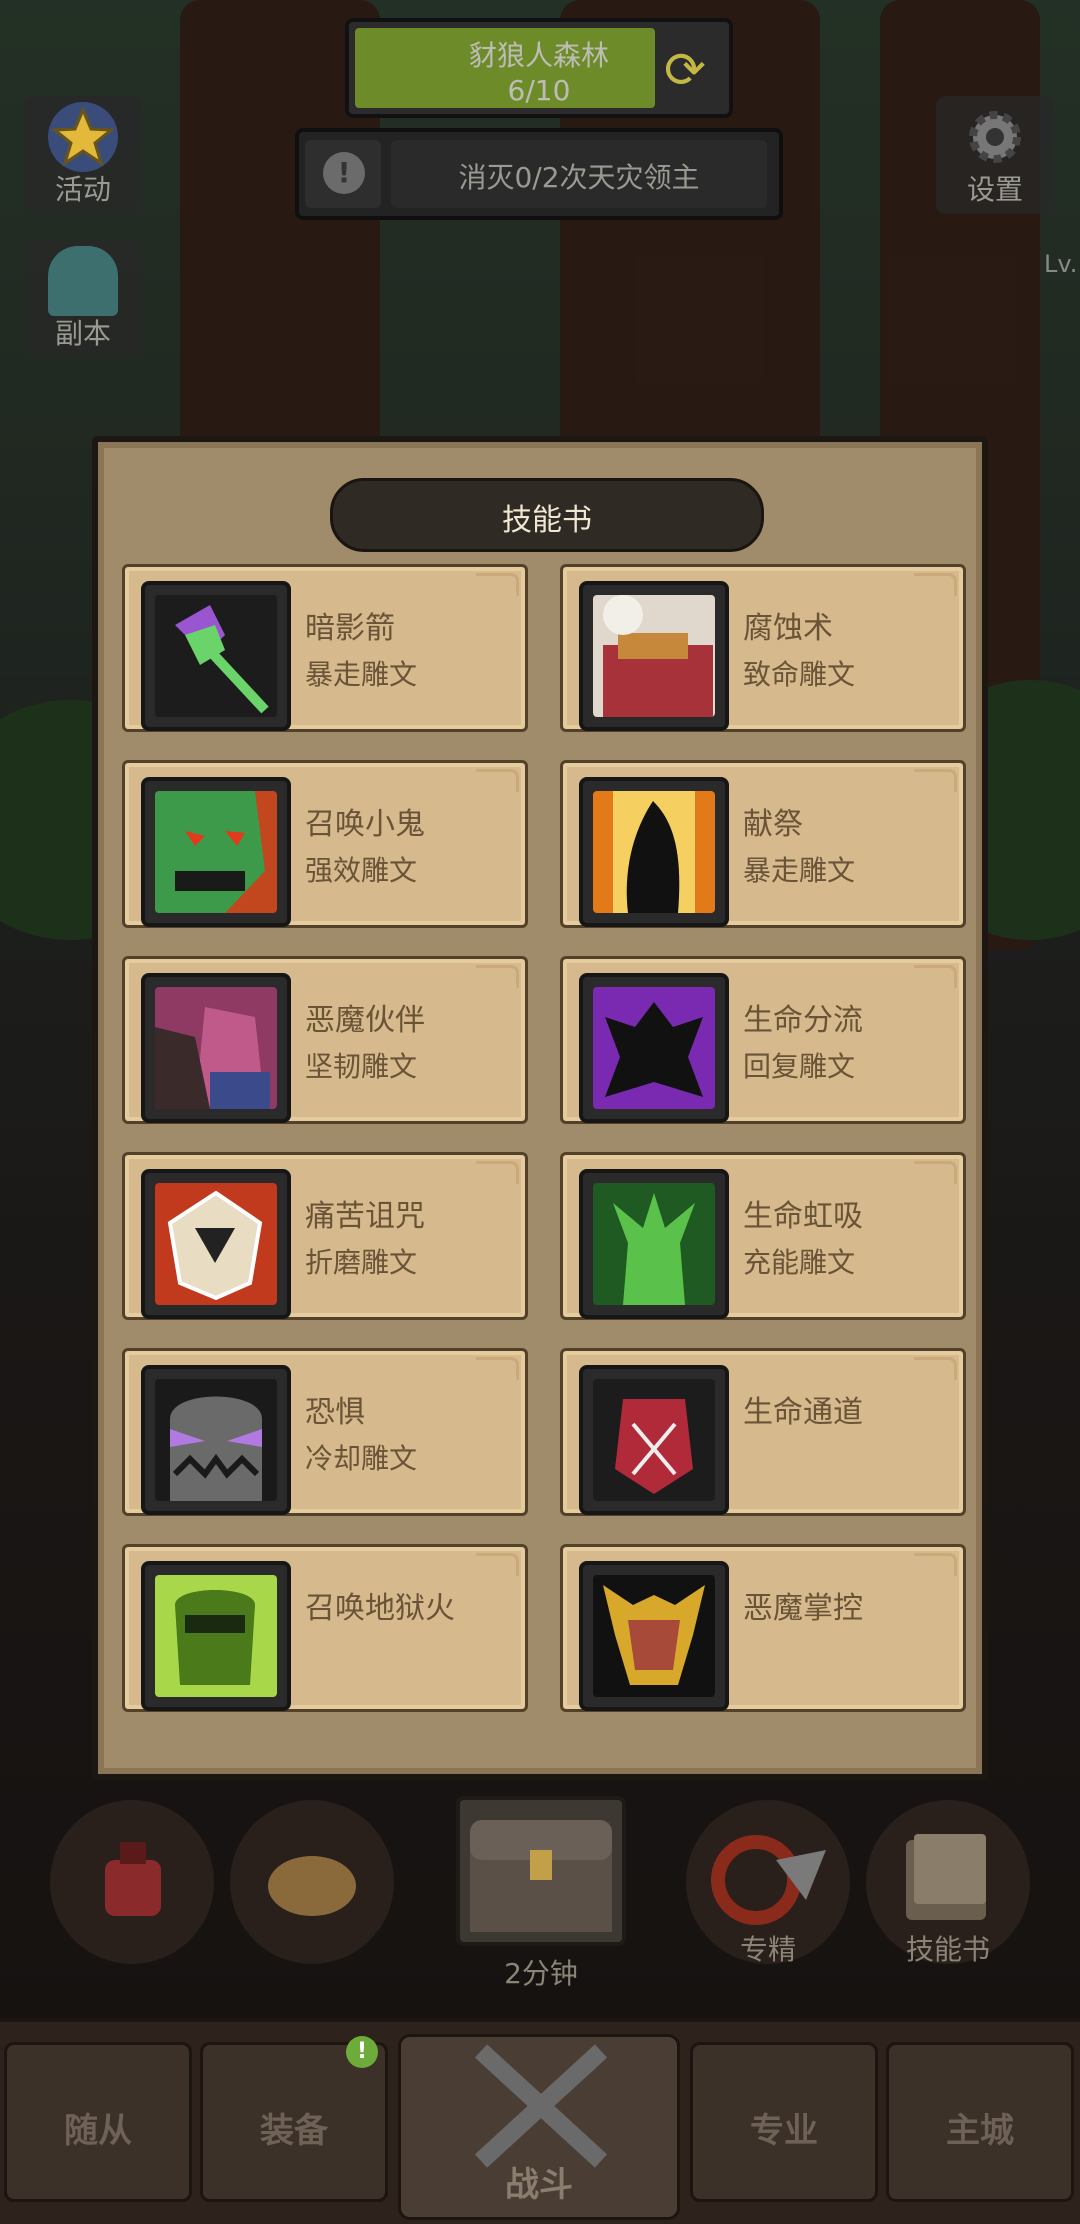 The image size is (1080, 2224). Describe the element at coordinates (799, 674) in the screenshot. I see `skill-rune: 致命雕文` at that location.